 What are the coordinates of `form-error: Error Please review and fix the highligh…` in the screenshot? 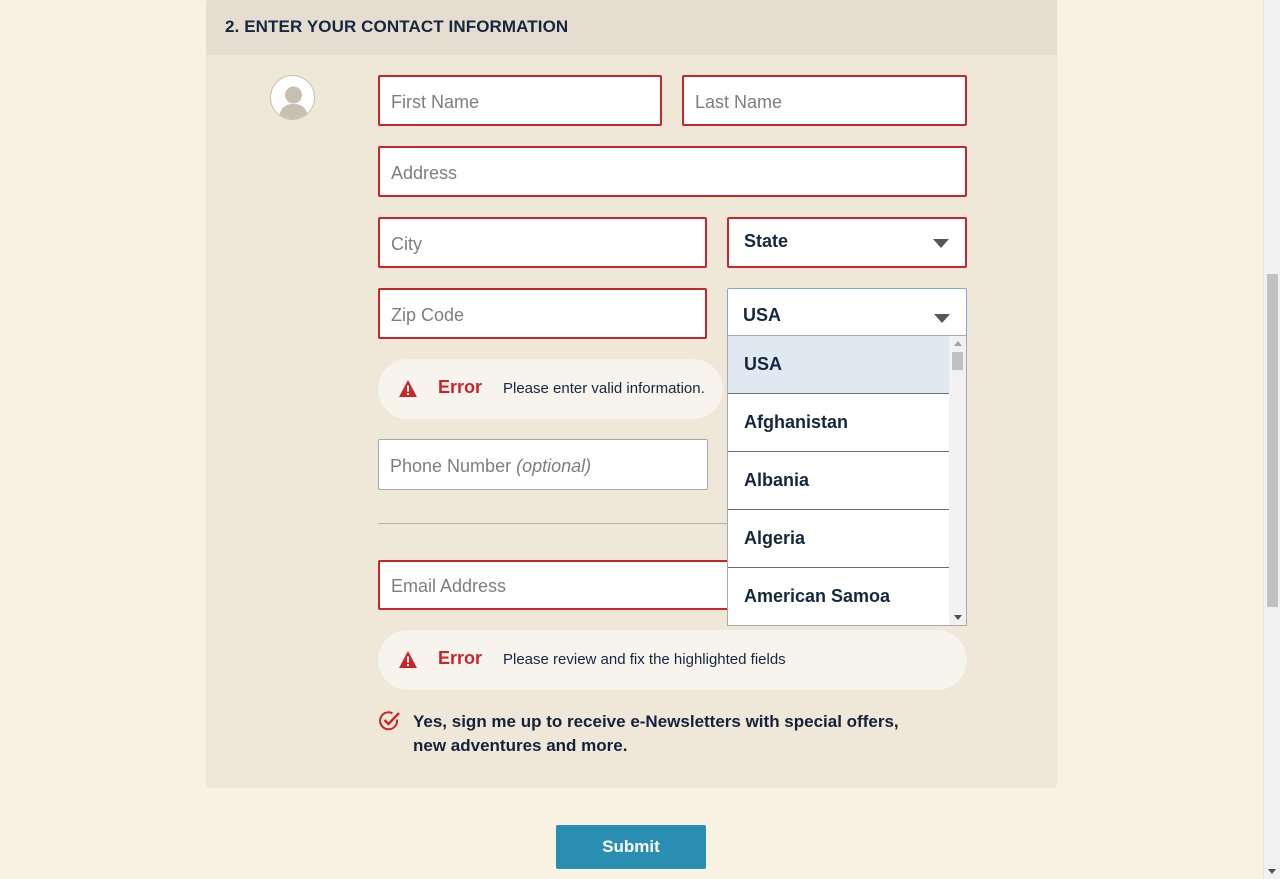 It's located at (672, 660).